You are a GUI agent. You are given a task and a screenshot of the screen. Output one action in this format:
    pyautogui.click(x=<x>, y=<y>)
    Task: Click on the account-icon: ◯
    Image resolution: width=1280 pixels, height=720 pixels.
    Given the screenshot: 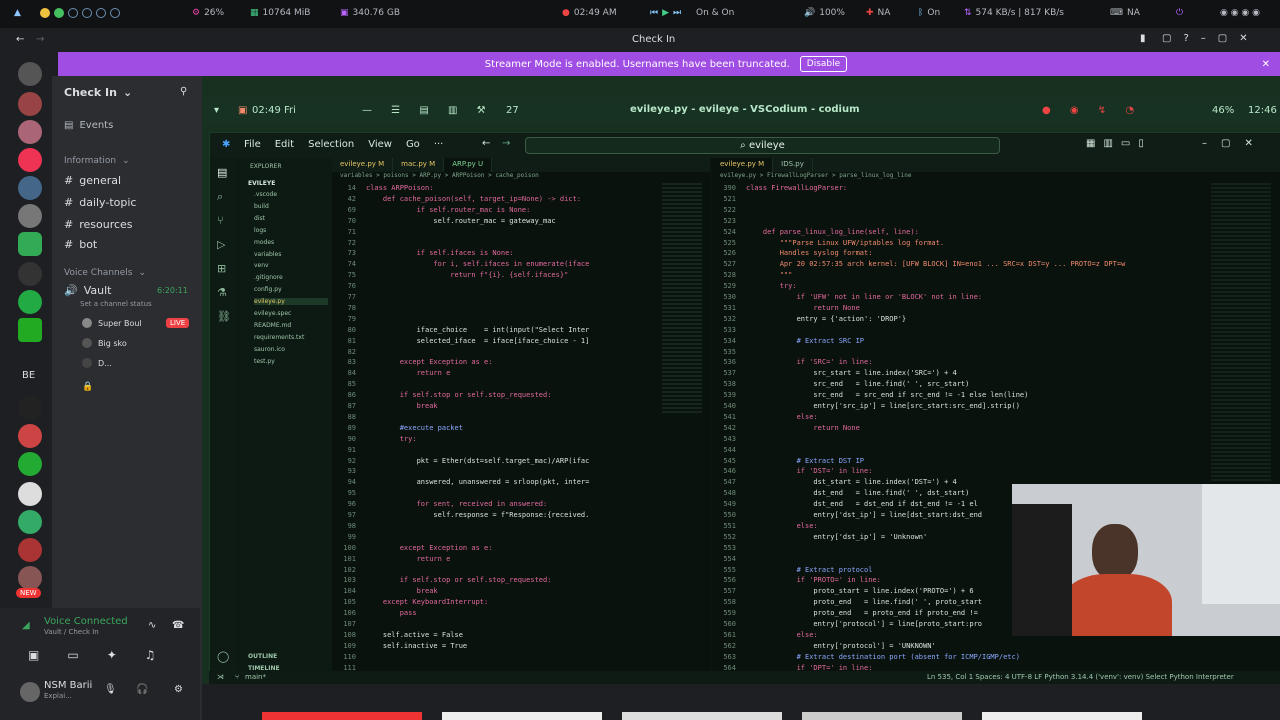 What is the action you would take?
    pyautogui.click(x=223, y=656)
    